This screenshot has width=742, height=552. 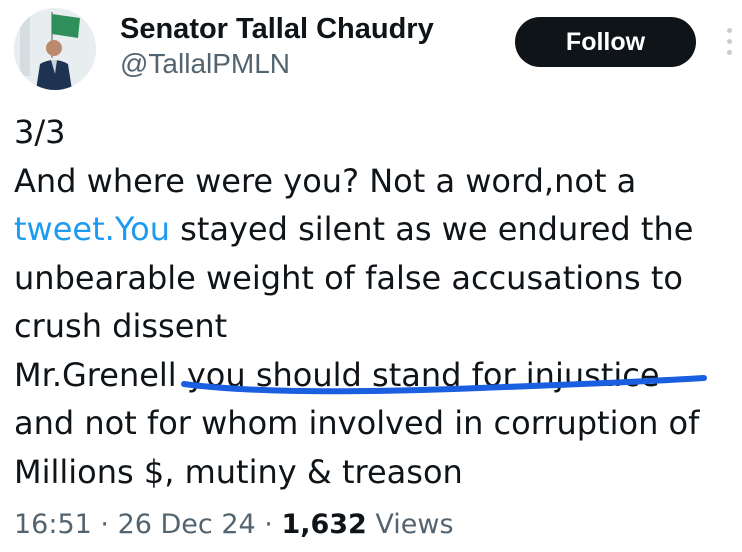 I want to click on tweet-line: Millions $, mutiny & treason, so click(x=238, y=471).